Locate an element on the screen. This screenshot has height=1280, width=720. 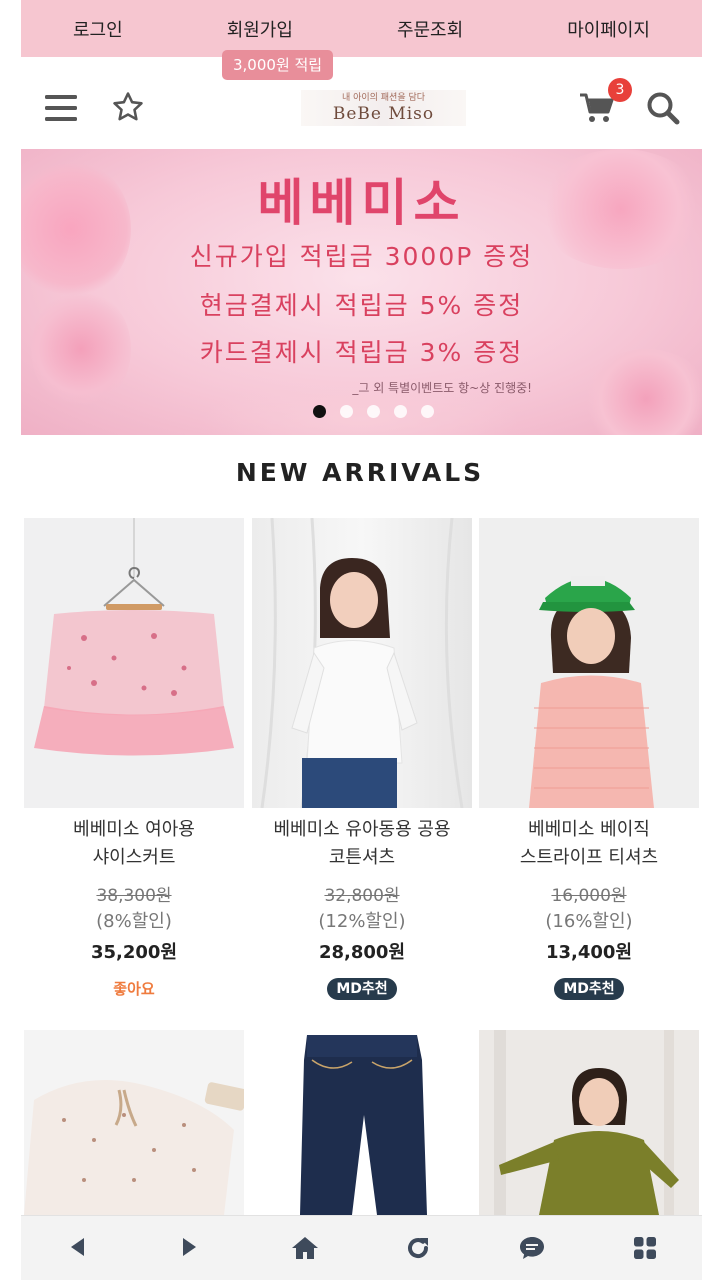
signup-link: 회원가입 is located at coordinates (260, 29).